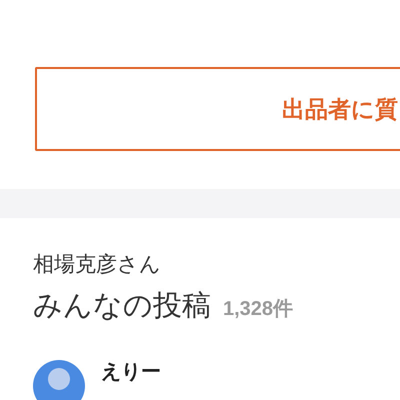 The image size is (400, 400). What do you see at coordinates (258, 309) in the screenshot?
I see `post-count: 1,328件` at bounding box center [258, 309].